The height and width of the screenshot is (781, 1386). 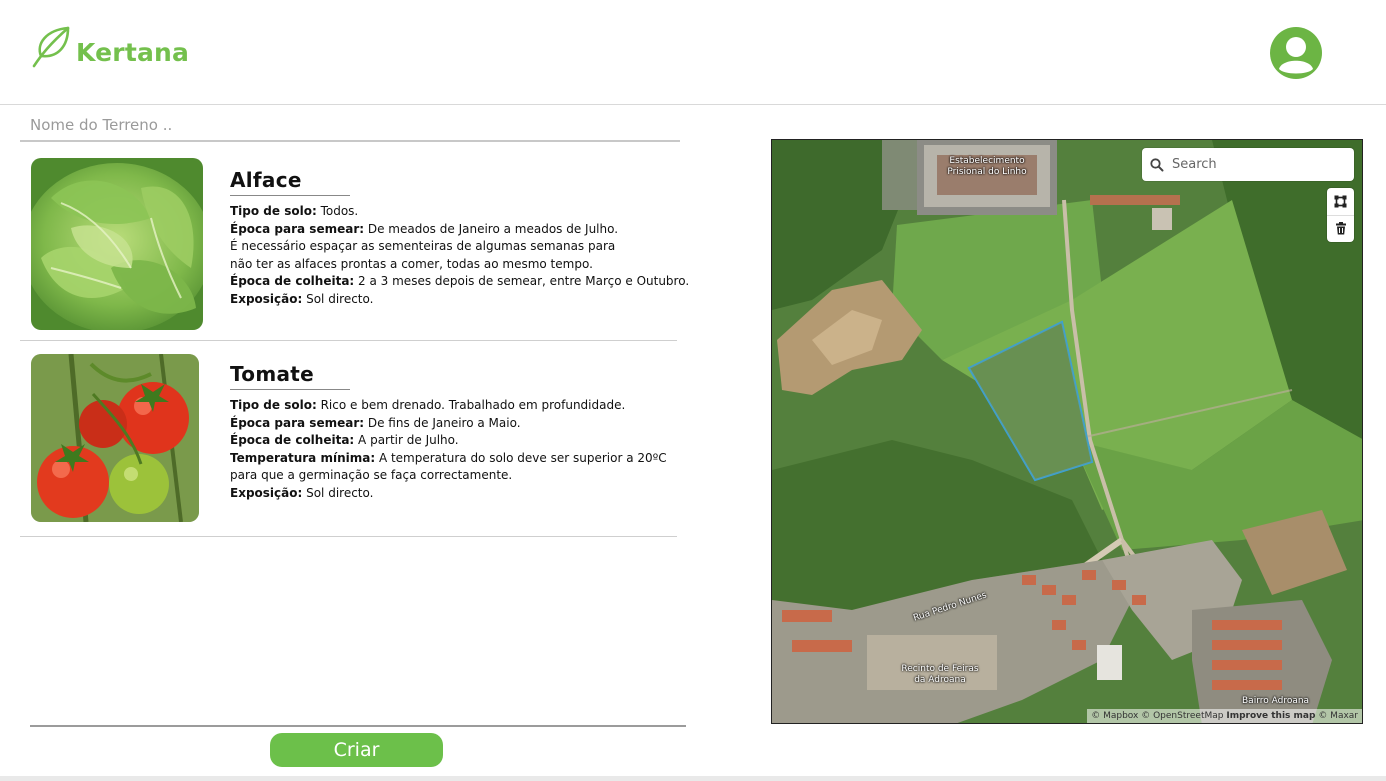 I want to click on search-icon, so click(x=1157, y=164).